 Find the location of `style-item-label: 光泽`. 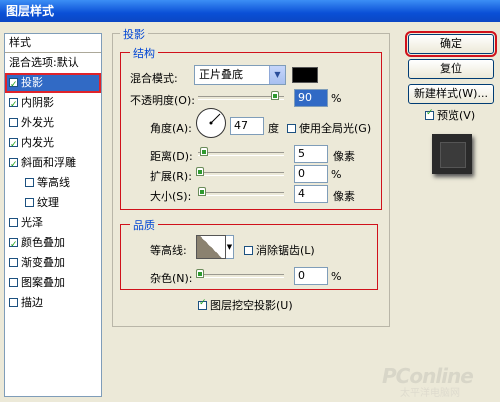

style-item-label: 光泽 is located at coordinates (32, 222).